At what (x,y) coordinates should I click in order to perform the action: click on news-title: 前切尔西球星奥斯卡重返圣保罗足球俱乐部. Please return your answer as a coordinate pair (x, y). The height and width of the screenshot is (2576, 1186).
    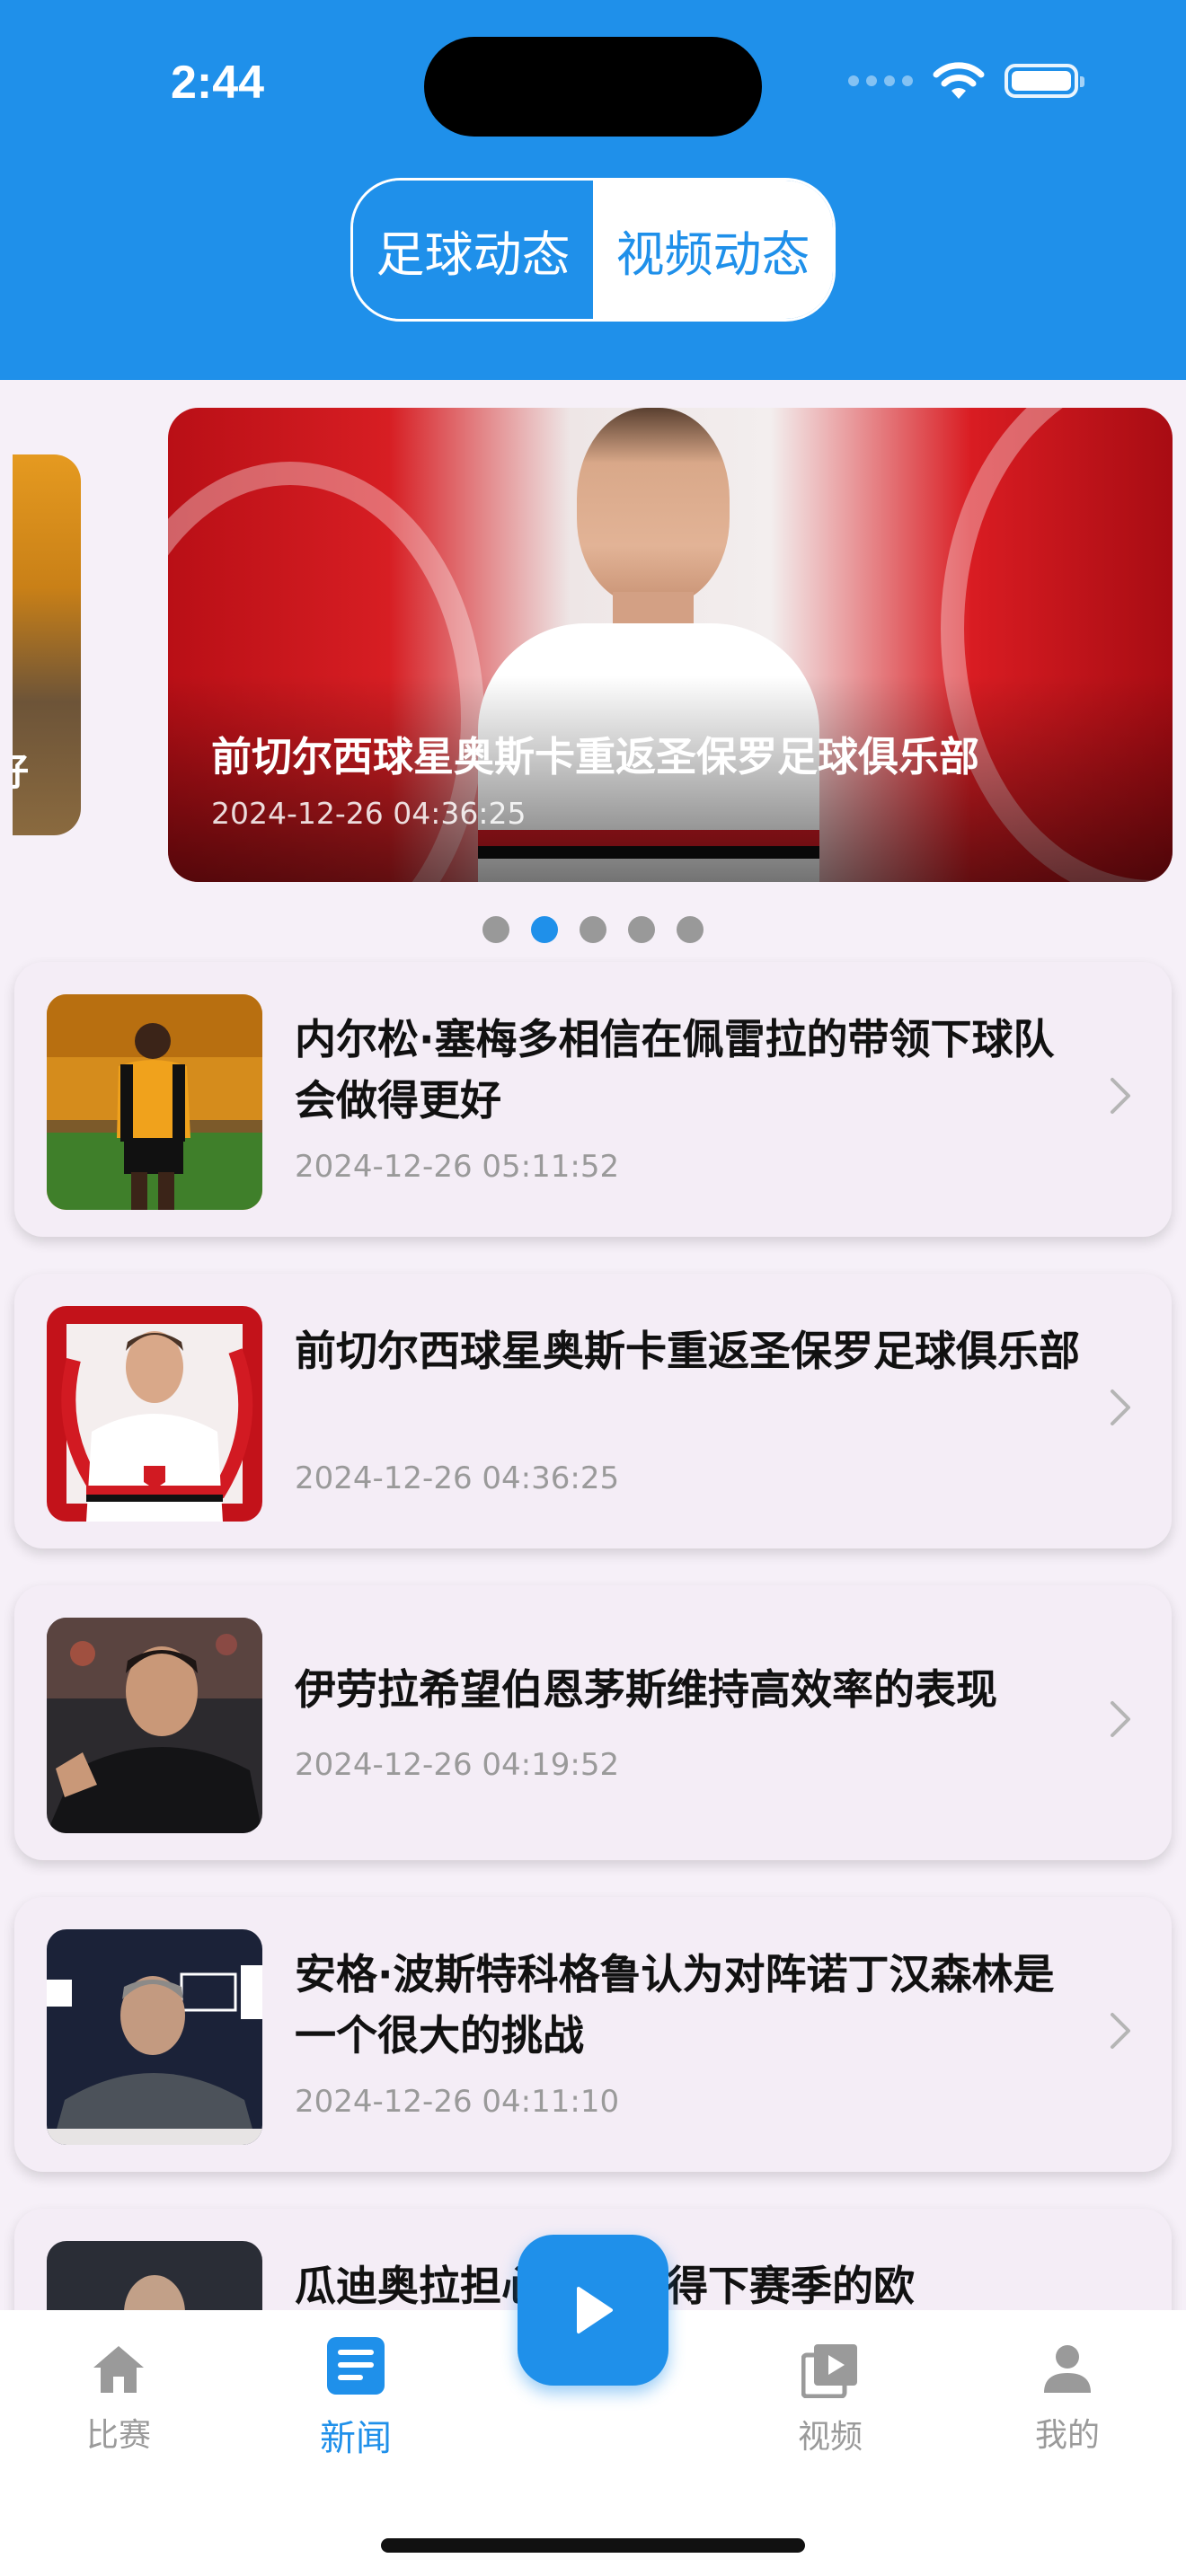
    Looking at the image, I should click on (687, 1351).